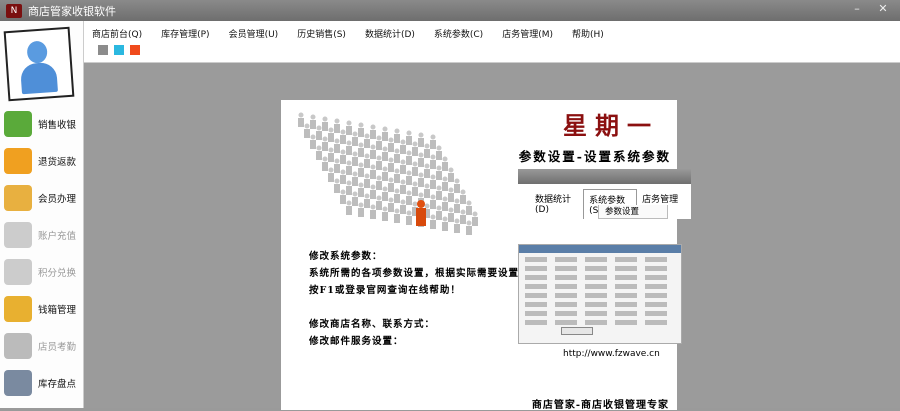 This screenshot has width=900, height=411. What do you see at coordinates (14, 10) in the screenshot?
I see `app-logo-icon: N` at bounding box center [14, 10].